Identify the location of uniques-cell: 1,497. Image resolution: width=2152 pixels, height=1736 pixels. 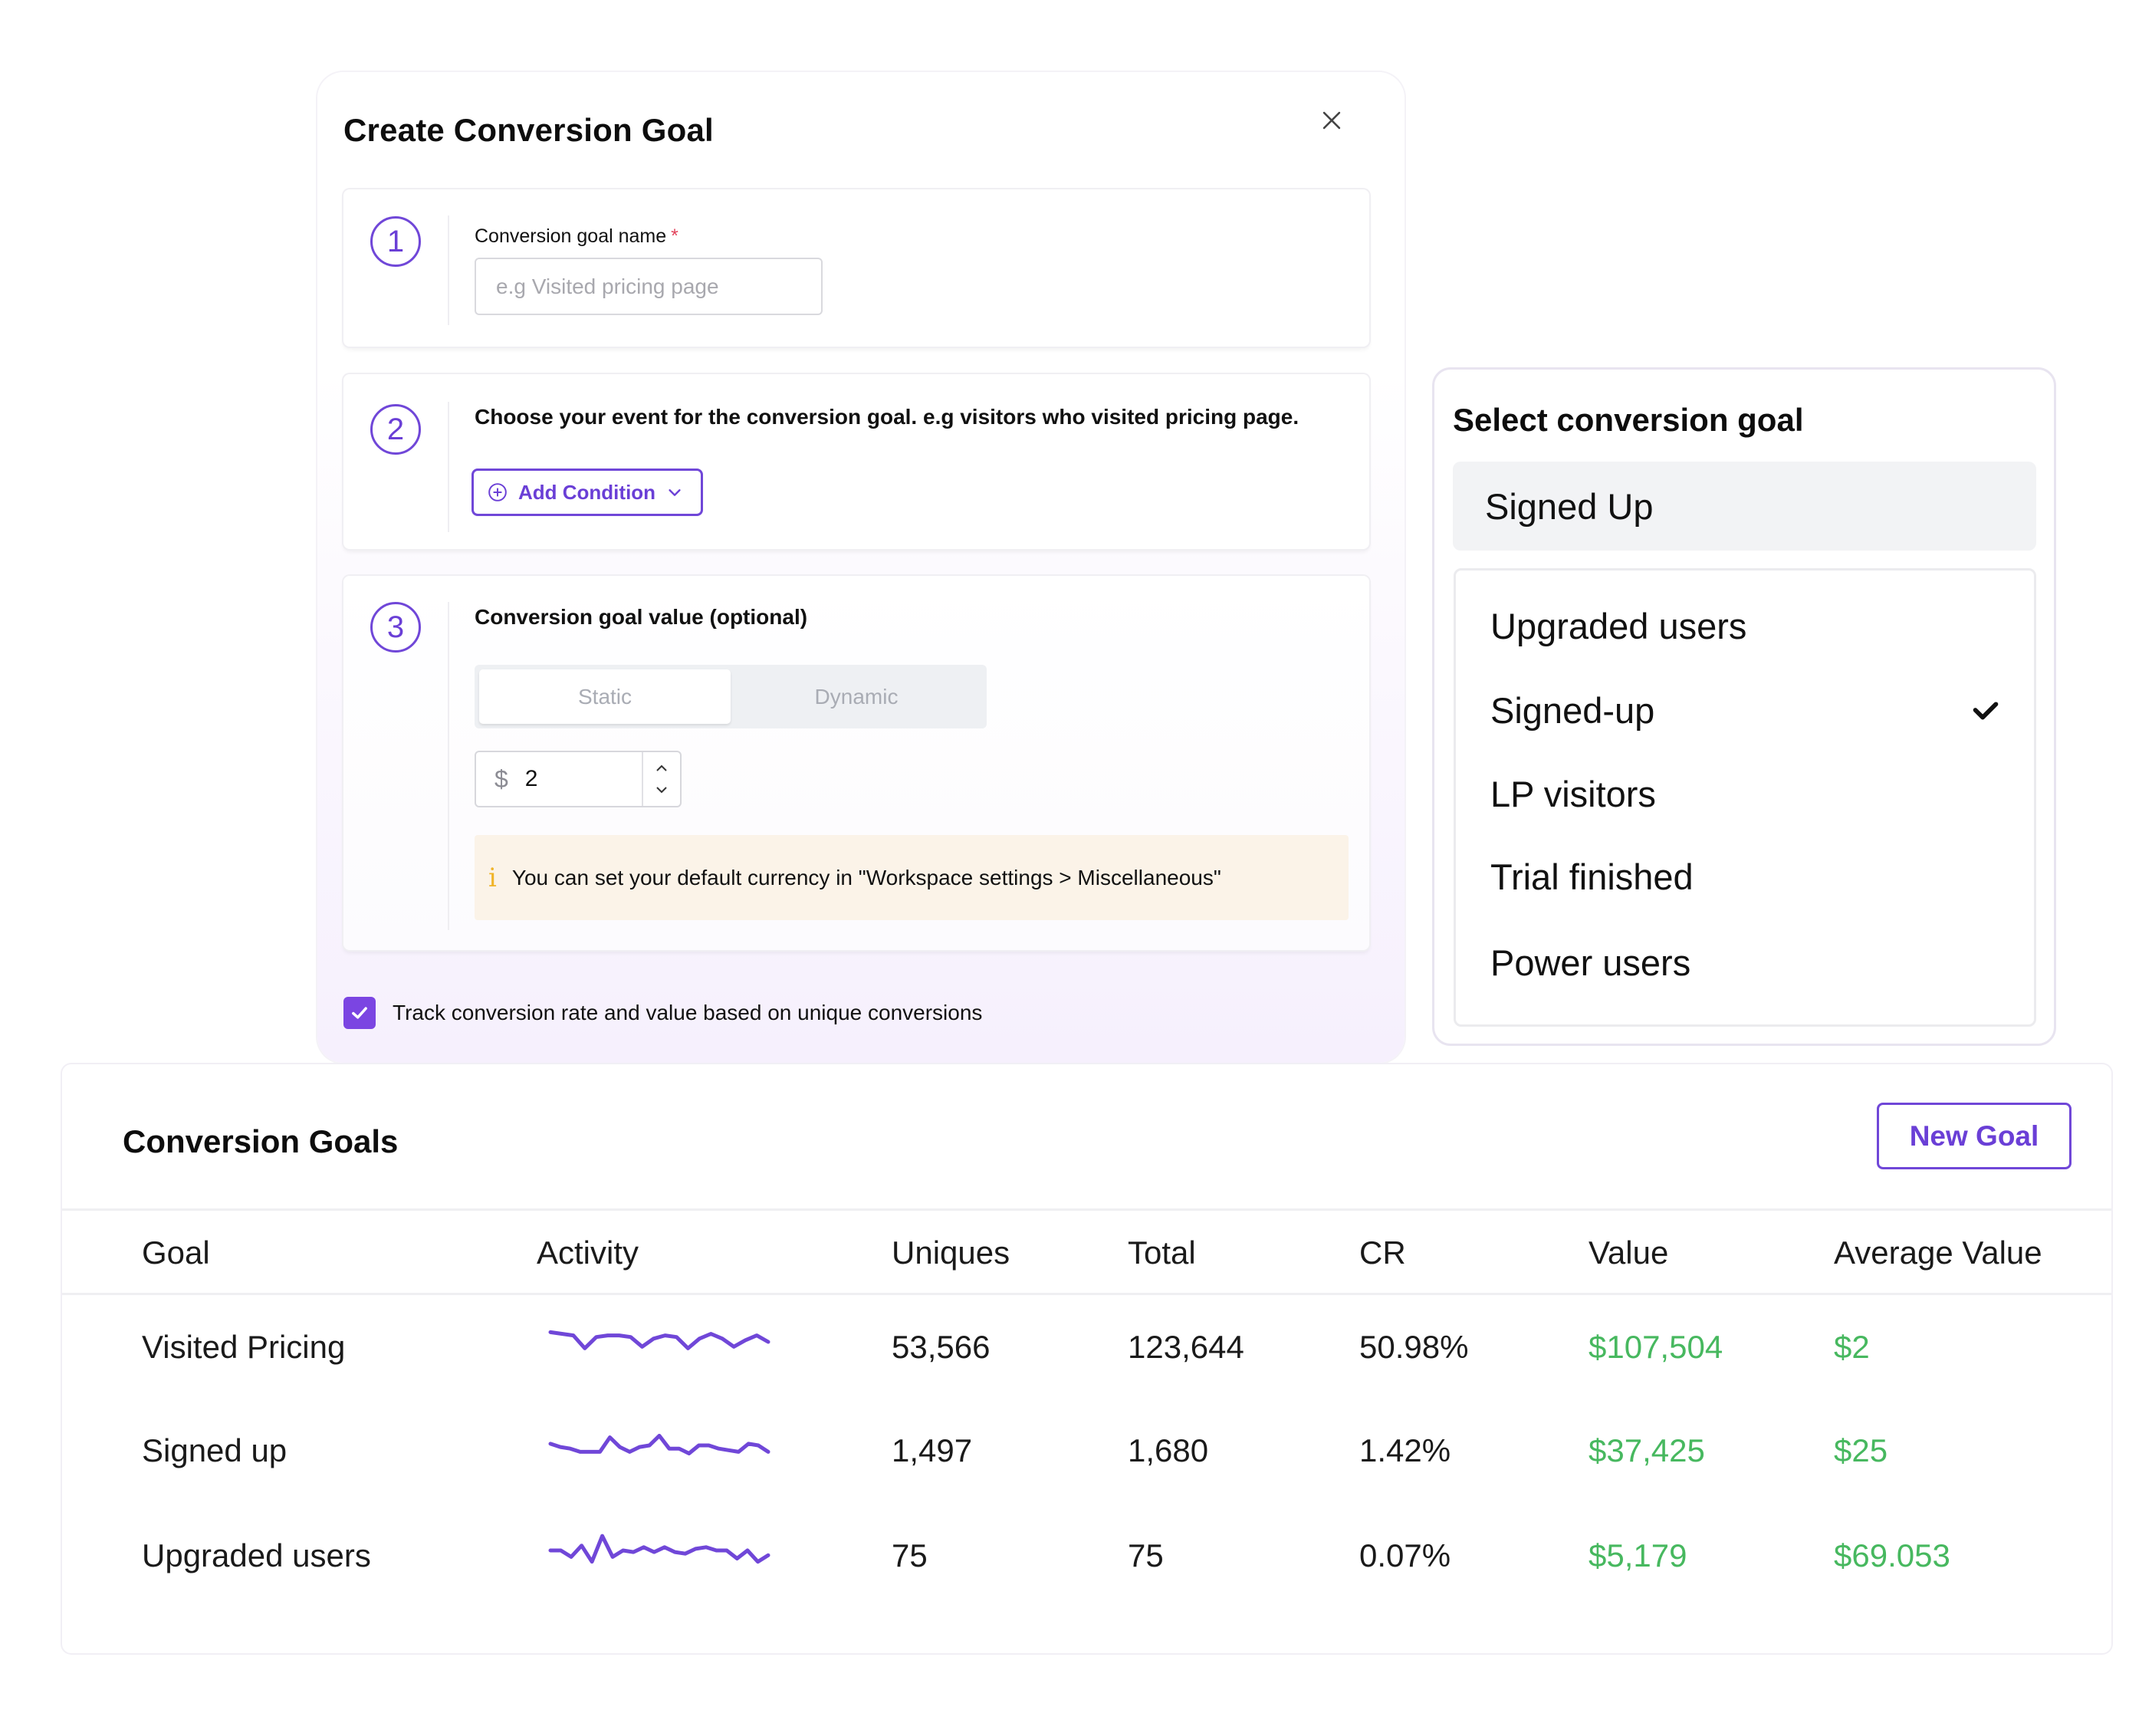
(933, 1450).